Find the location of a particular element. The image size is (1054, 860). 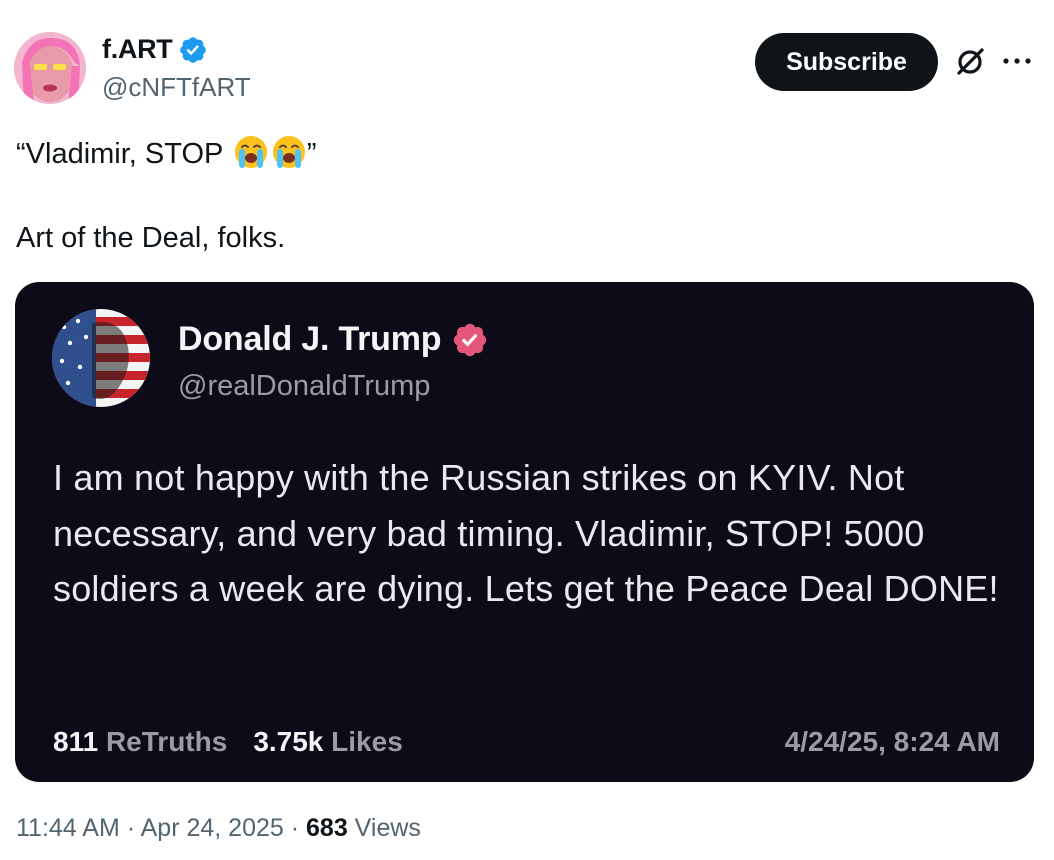

tweet-meta: 11:44 AM · Apr 24, 2025 · 683 Views is located at coordinates (218, 828).